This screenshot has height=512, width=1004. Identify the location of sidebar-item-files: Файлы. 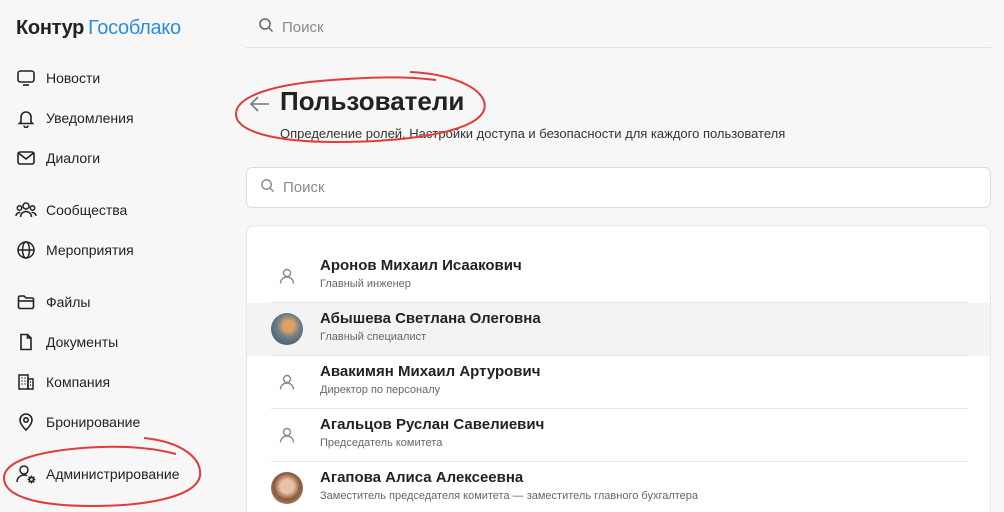
(114, 302).